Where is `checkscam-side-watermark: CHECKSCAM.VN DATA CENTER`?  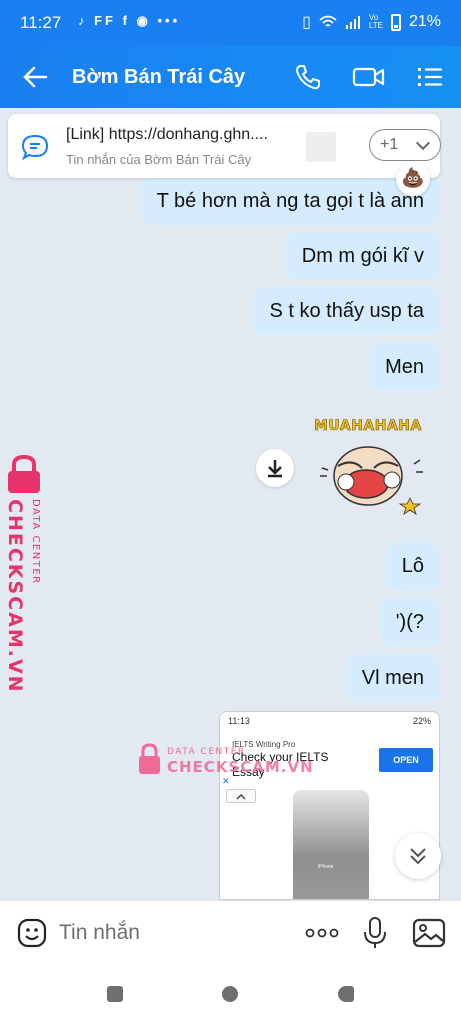 checkscam-side-watermark: CHECKSCAM.VN DATA CENTER is located at coordinates (26, 574).